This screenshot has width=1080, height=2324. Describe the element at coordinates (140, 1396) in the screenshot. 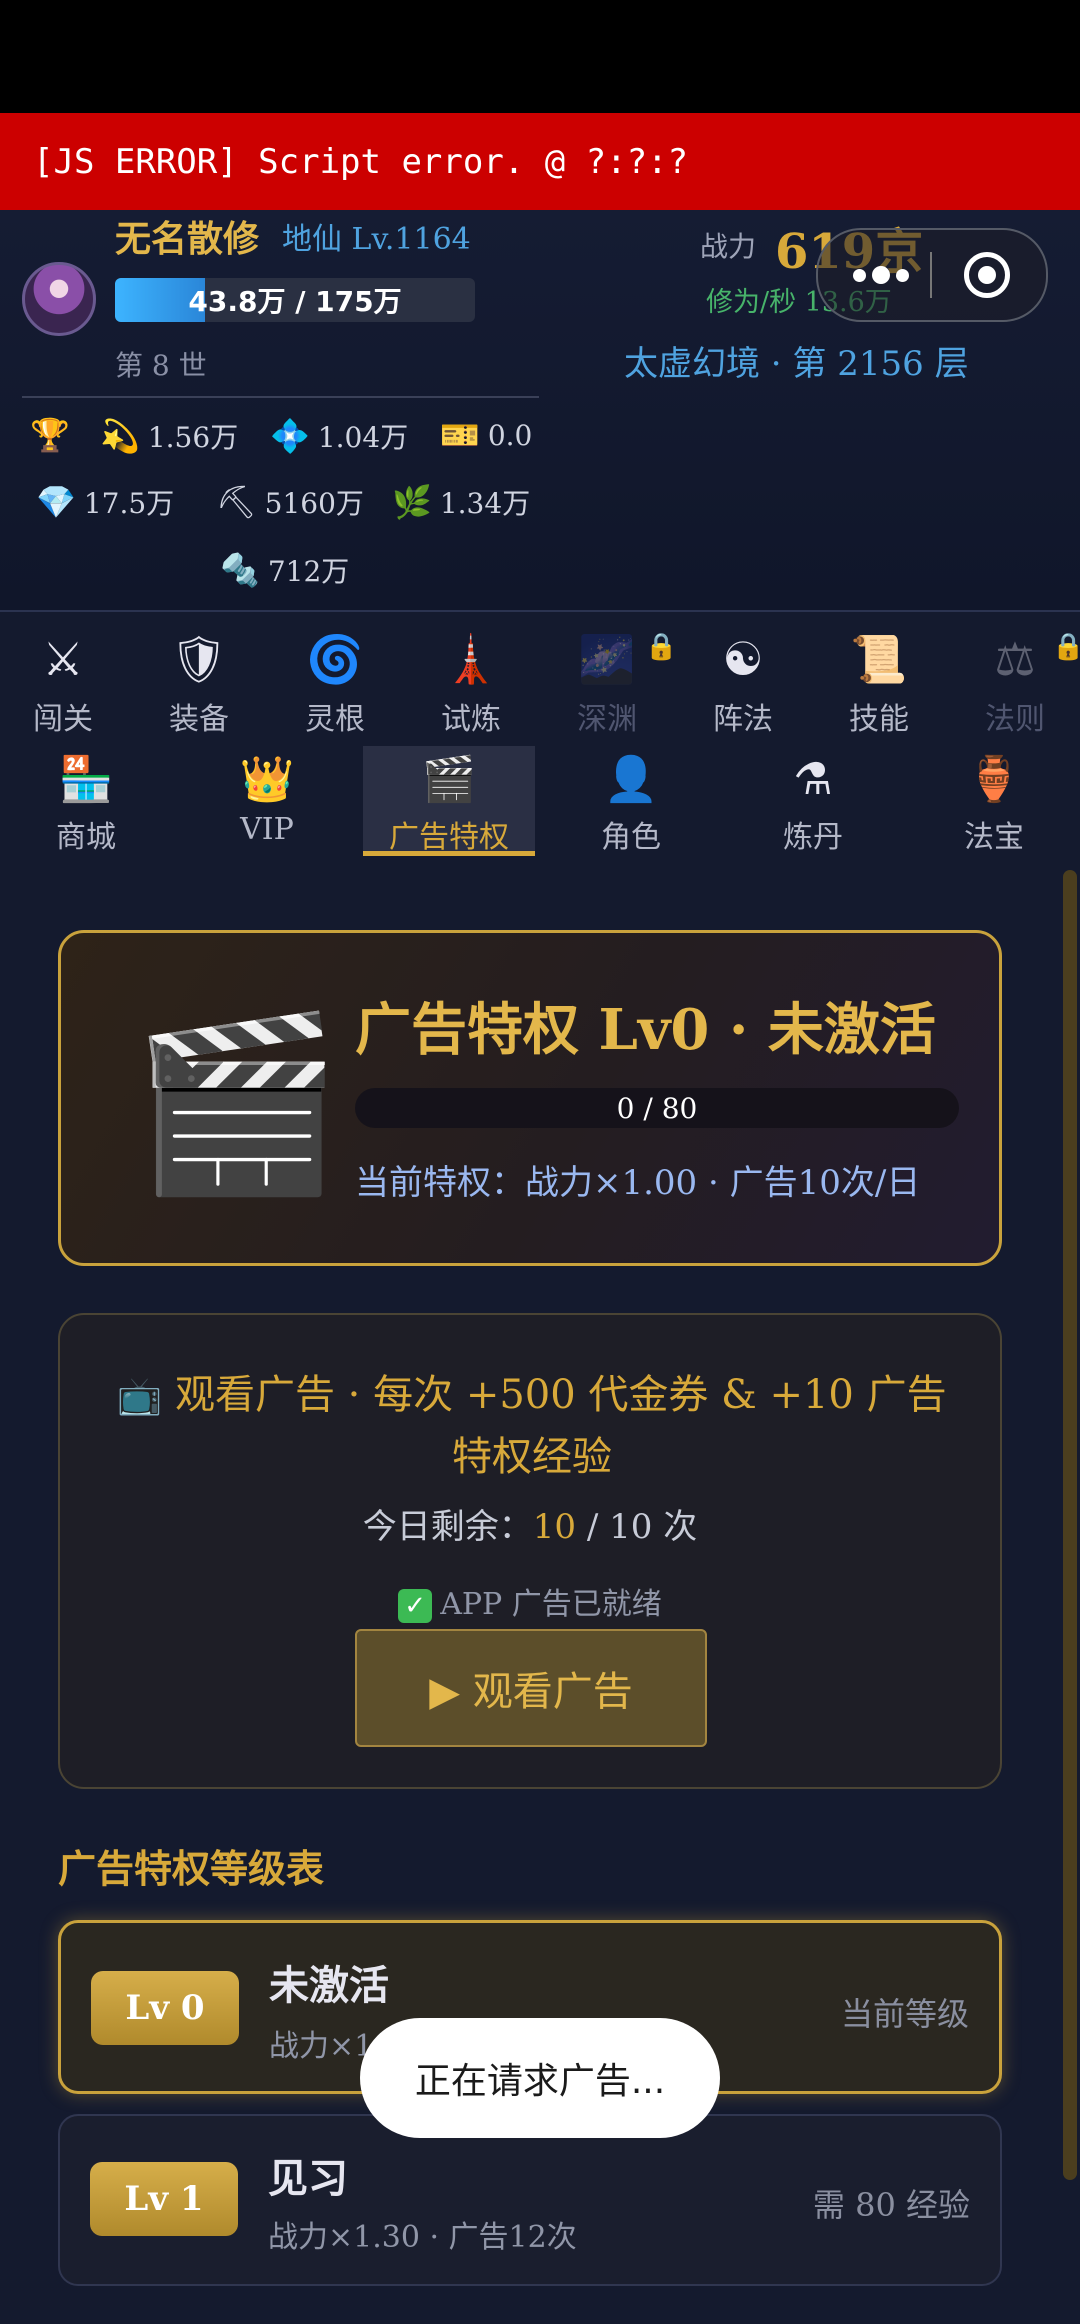

I see `tv-icon: 📺` at that location.